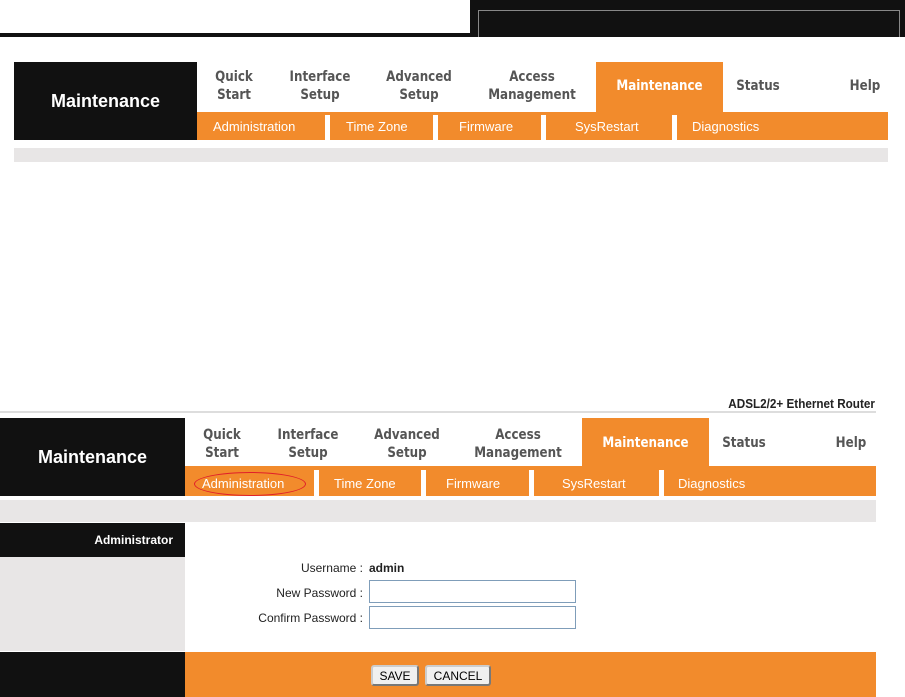 Image resolution: width=905 pixels, height=697 pixels. What do you see at coordinates (801, 403) in the screenshot?
I see `brand-title: ADSL2/2+ Ethernet Router` at bounding box center [801, 403].